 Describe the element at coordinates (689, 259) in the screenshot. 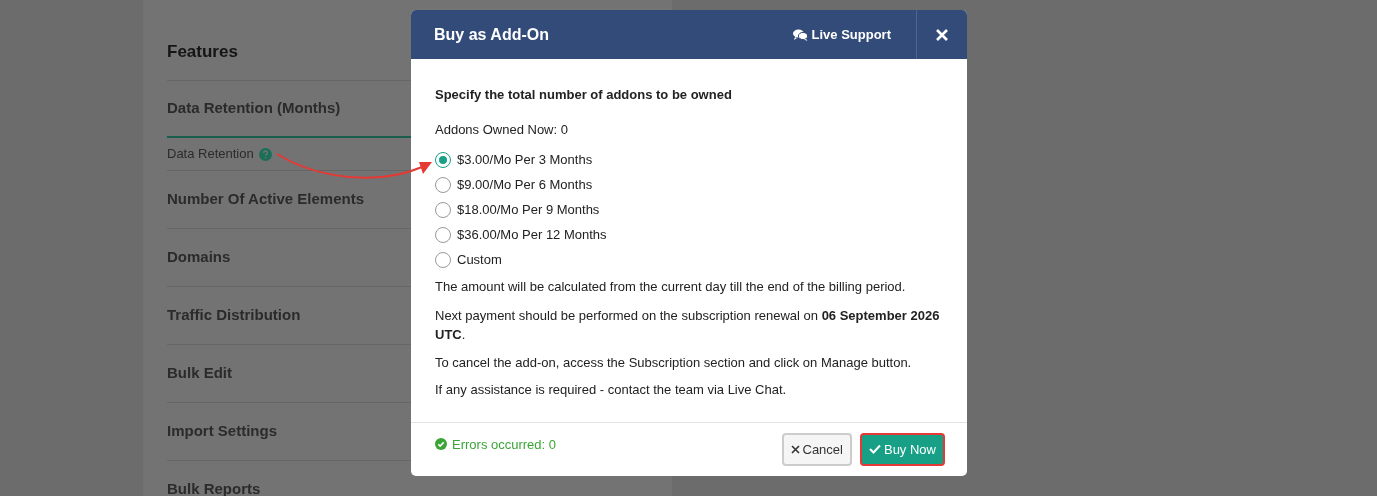

I see `radio-option: Custom` at that location.